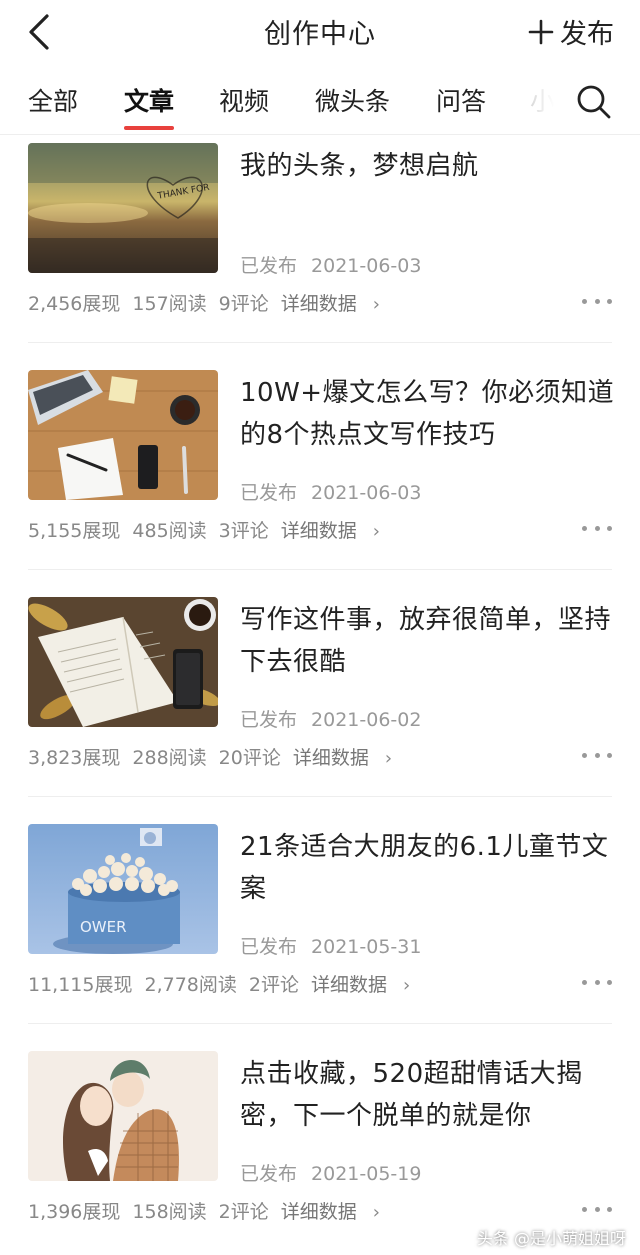  Describe the element at coordinates (74, 1212) in the screenshot. I see `impressions-count: 1,396展现` at that location.